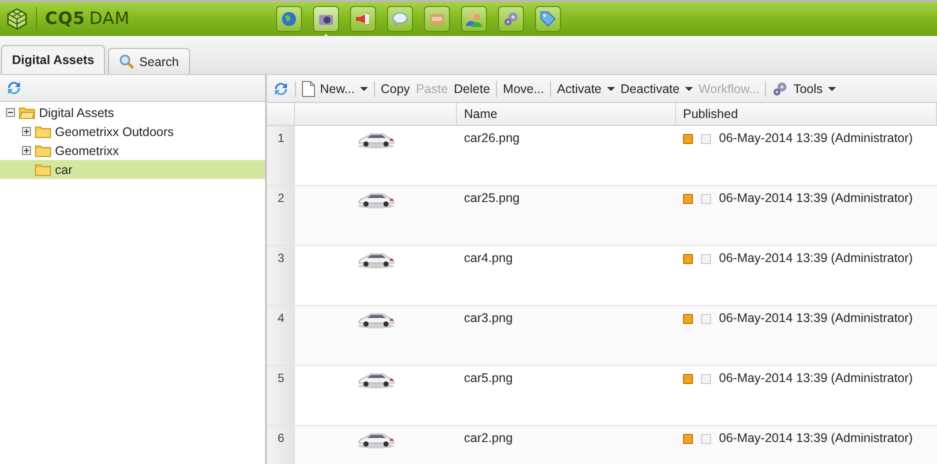 The width and height of the screenshot is (937, 464). Describe the element at coordinates (53, 59) in the screenshot. I see `tab: Digital Assets` at that location.